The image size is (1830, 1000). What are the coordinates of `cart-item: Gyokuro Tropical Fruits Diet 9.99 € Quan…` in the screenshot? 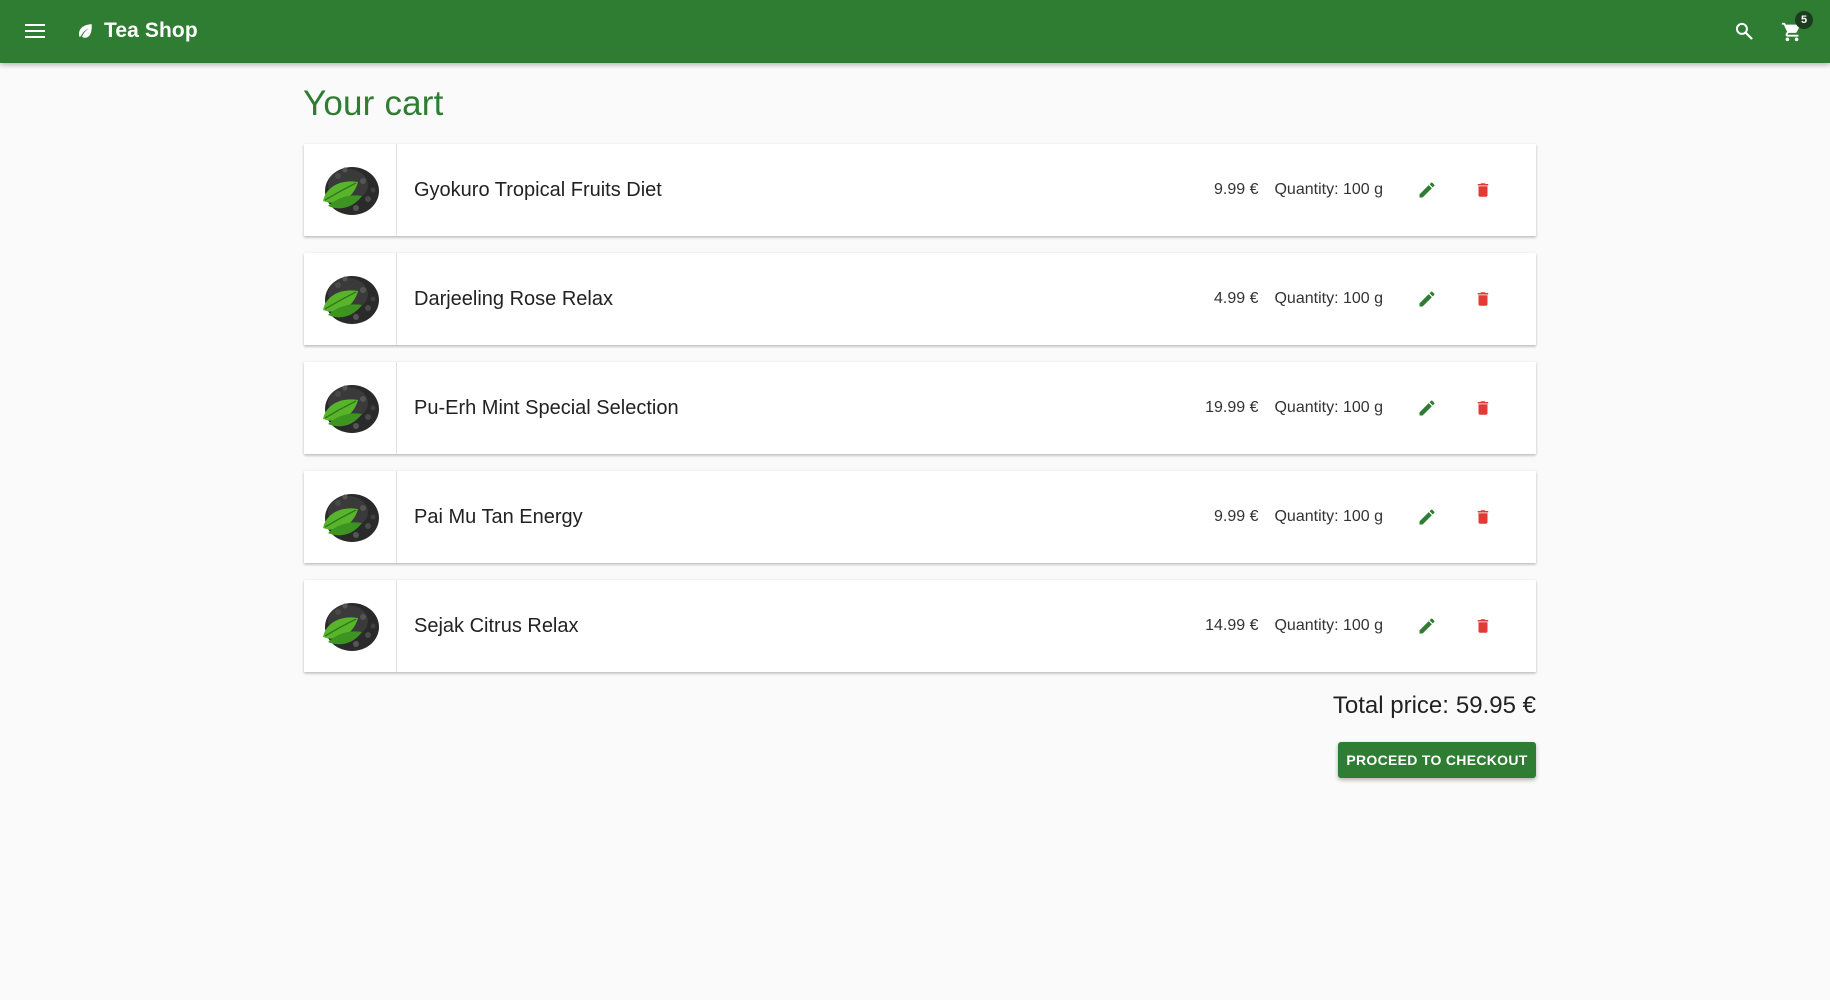 It's located at (920, 190).